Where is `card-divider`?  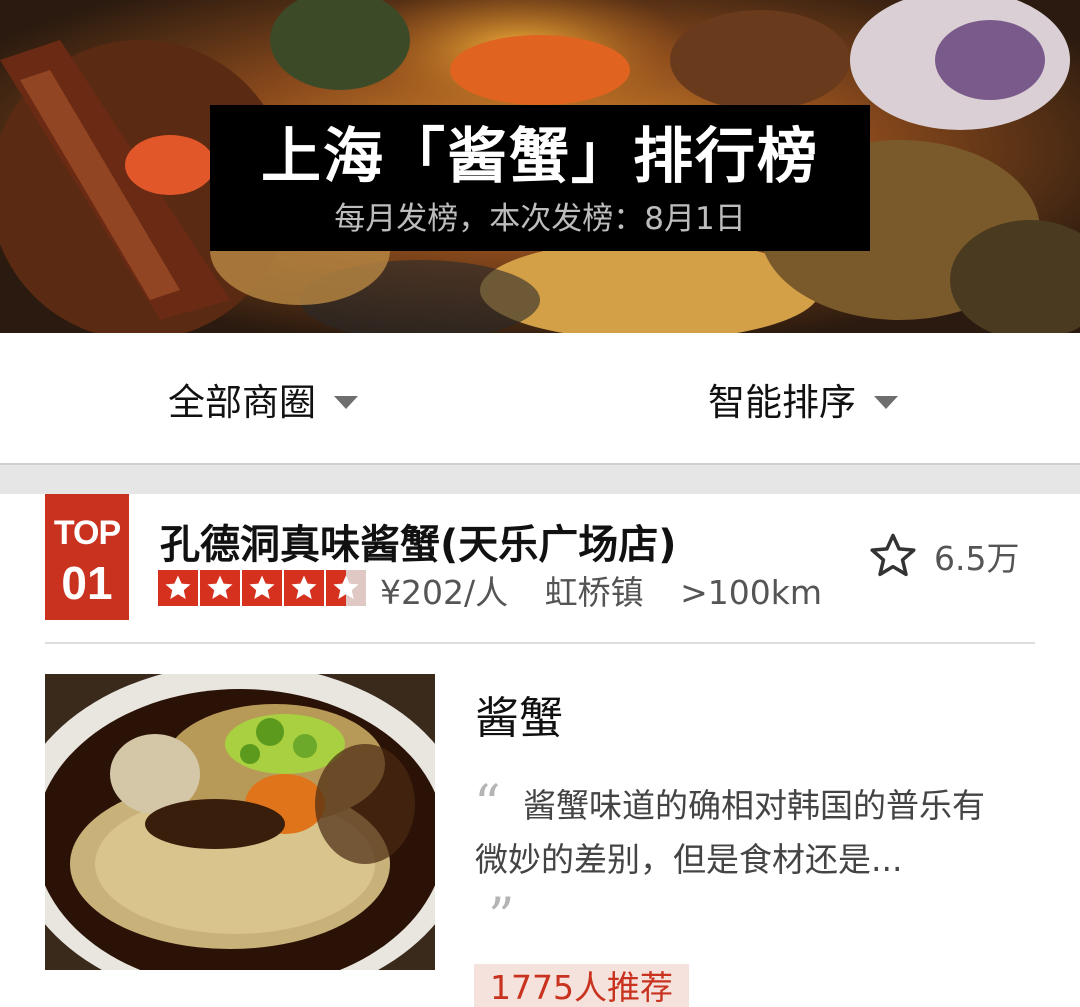 card-divider is located at coordinates (540, 643).